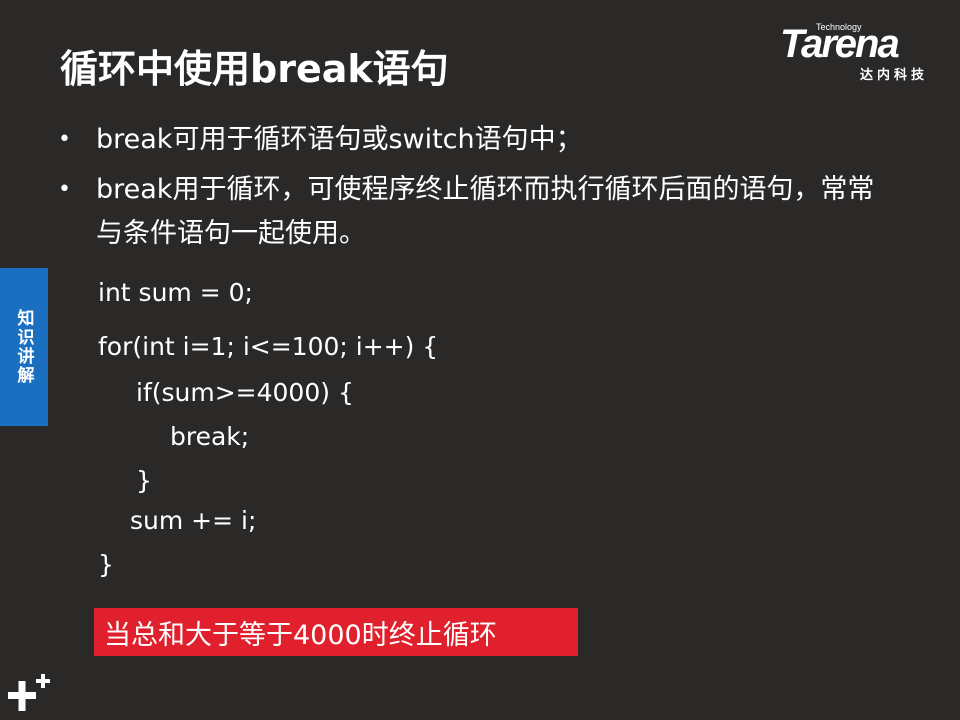  What do you see at coordinates (29, 692) in the screenshot?
I see `plus-decoration-icon` at bounding box center [29, 692].